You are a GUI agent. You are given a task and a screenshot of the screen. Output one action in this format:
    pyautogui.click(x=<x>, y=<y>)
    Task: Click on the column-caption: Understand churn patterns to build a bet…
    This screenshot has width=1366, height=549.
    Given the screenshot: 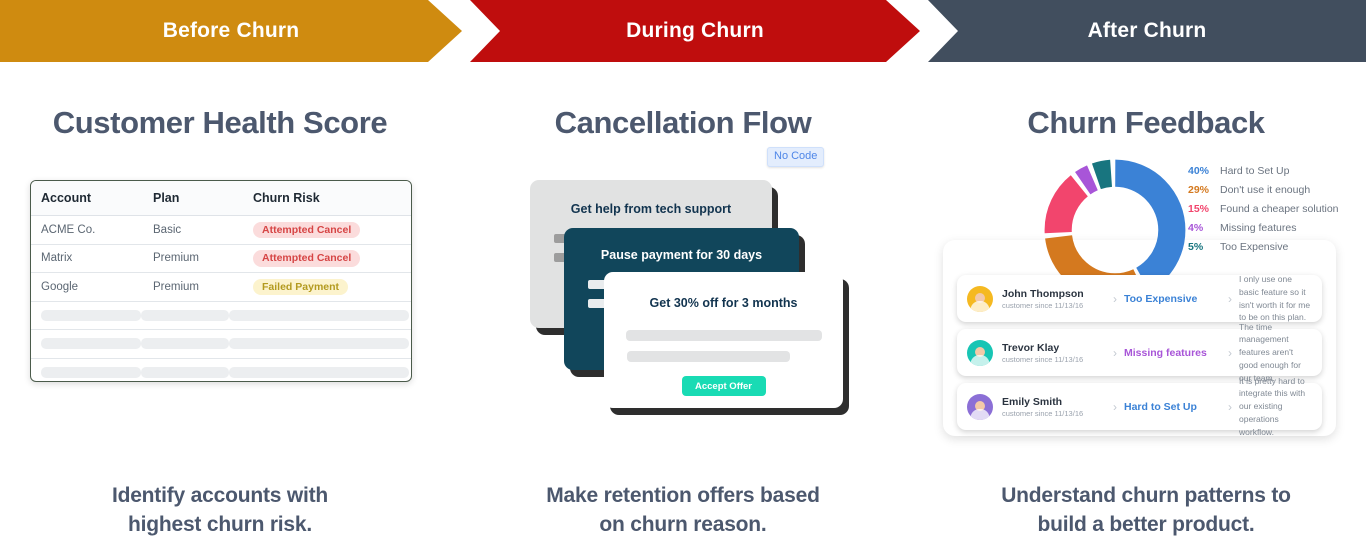 What is the action you would take?
    pyautogui.click(x=1146, y=510)
    